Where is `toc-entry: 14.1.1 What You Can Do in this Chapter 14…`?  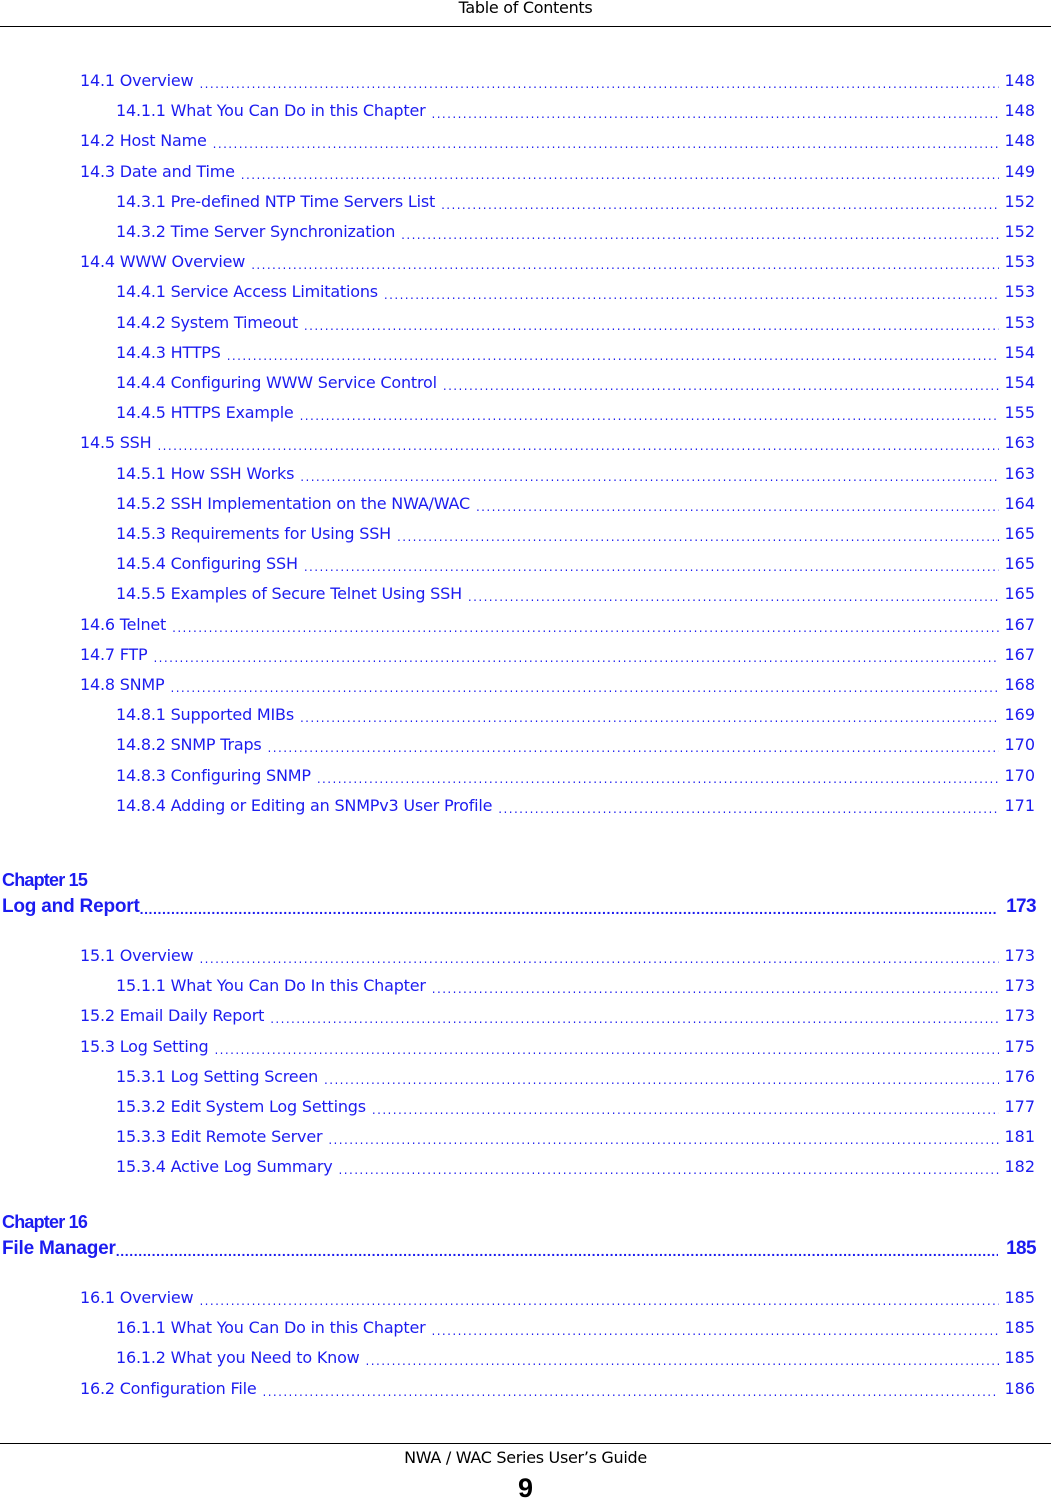
toc-entry: 14.1.1 What You Can Do in this Chapter 14… is located at coordinates (517, 113).